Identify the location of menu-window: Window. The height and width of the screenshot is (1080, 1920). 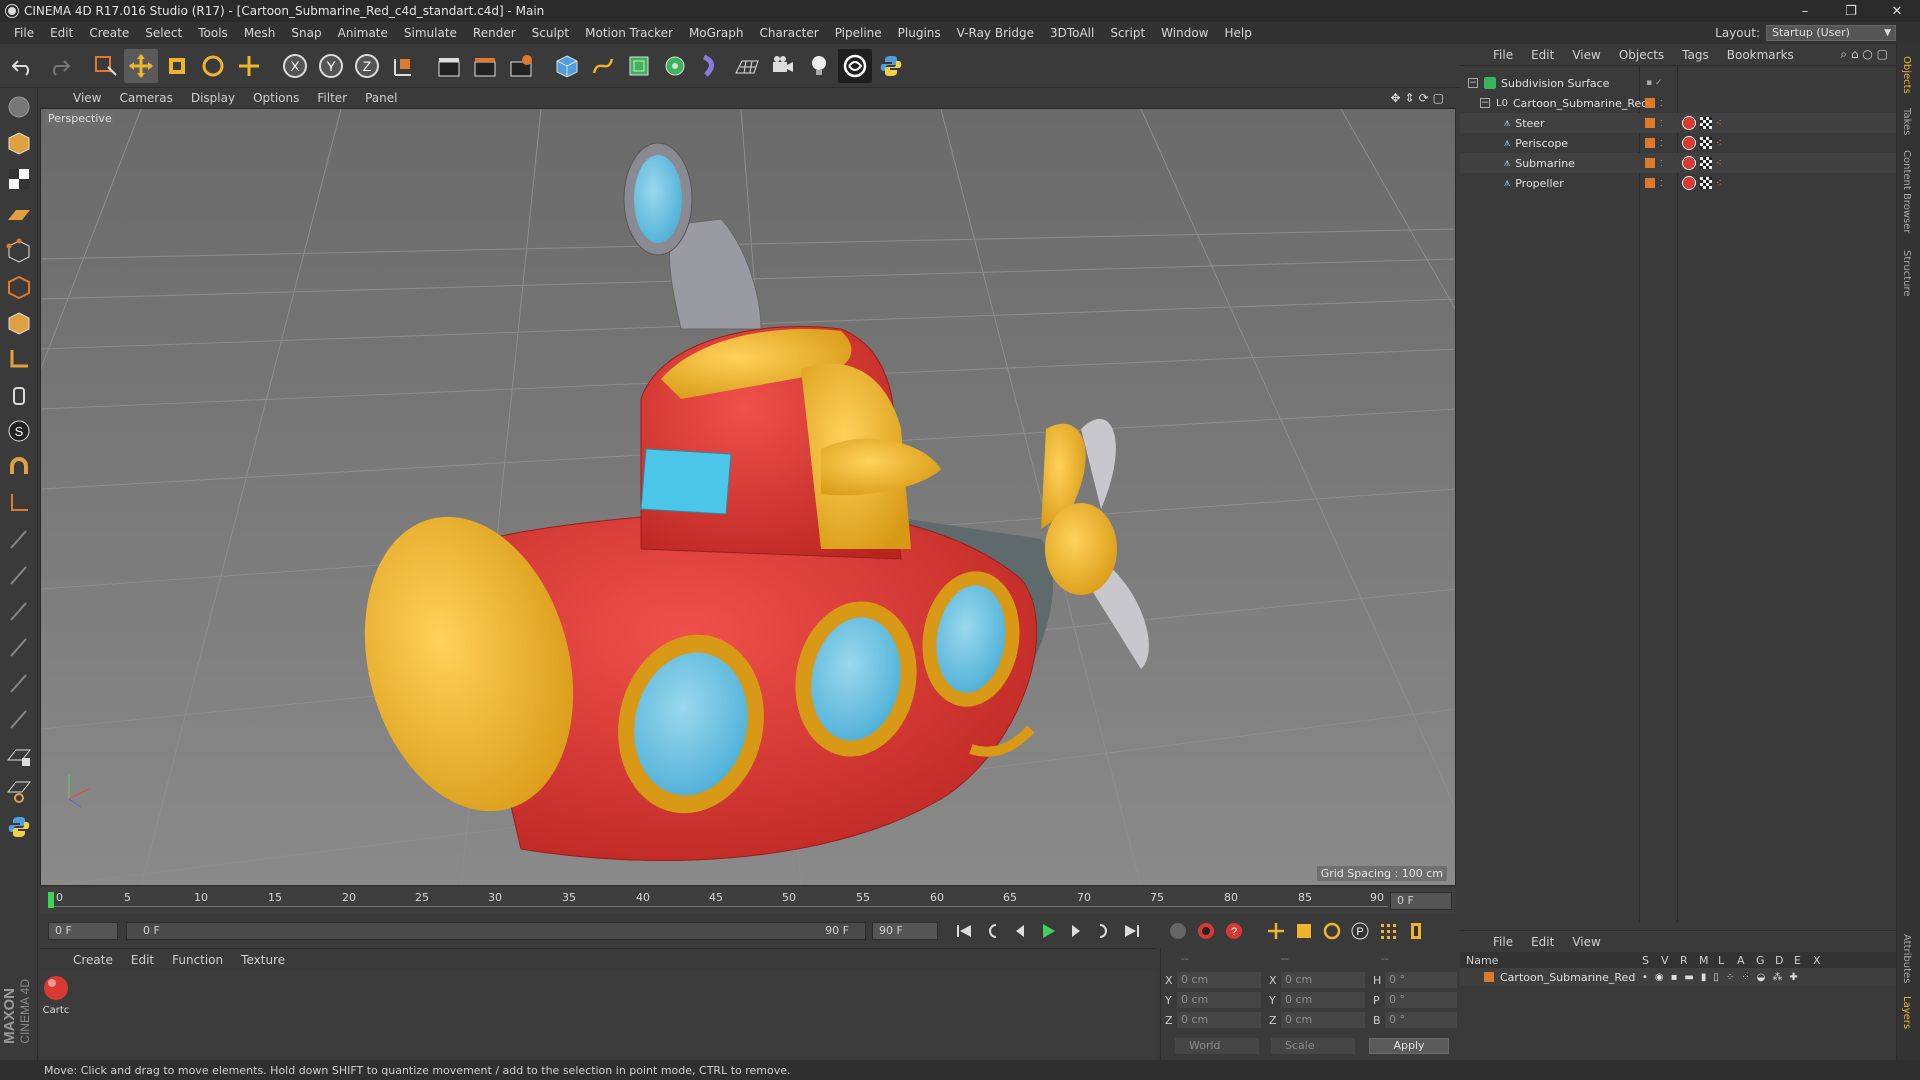
(1184, 33).